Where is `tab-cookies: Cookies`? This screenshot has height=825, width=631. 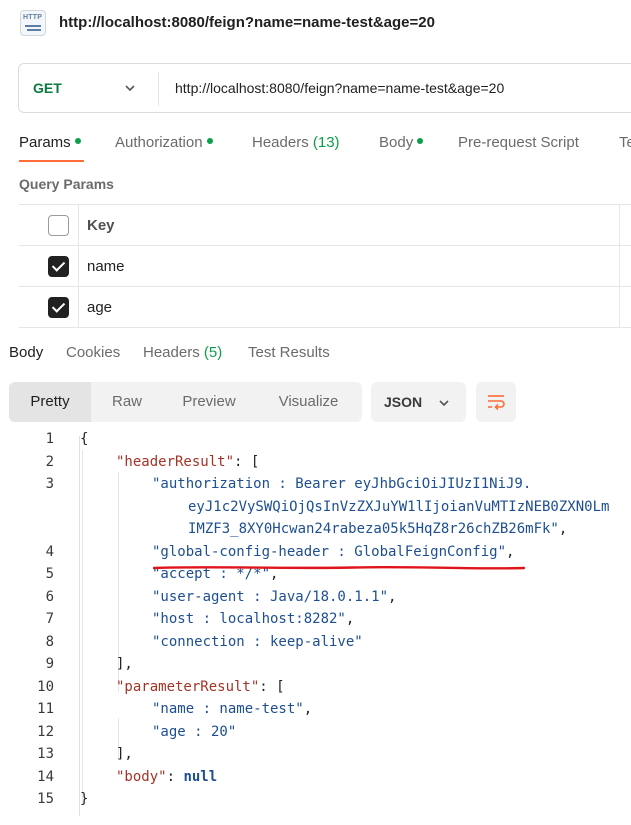 tab-cookies: Cookies is located at coordinates (93, 352).